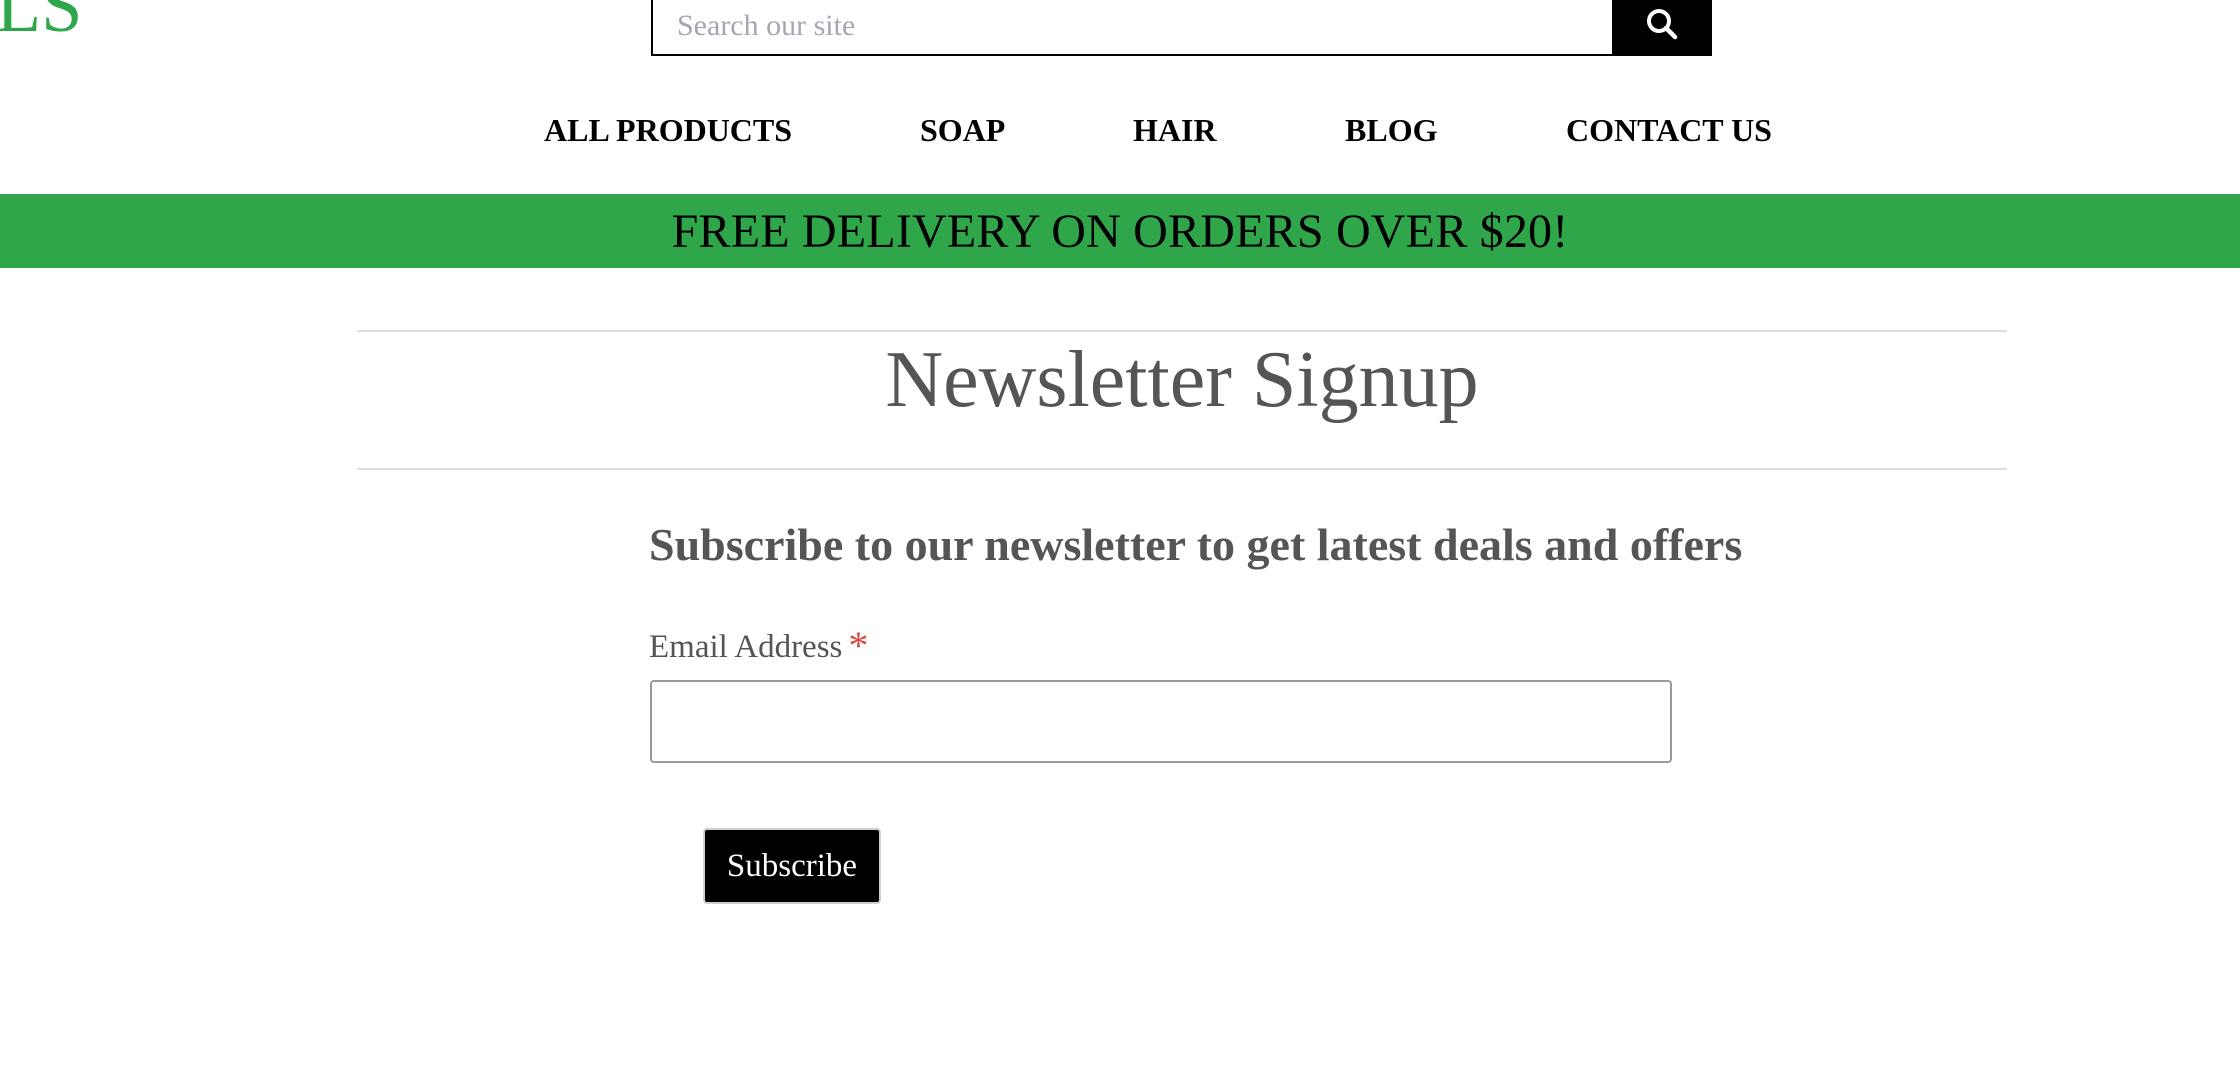 Image resolution: width=2240 pixels, height=1084 pixels. Describe the element at coordinates (792, 866) in the screenshot. I see `subscribe-button: Subscribe` at that location.